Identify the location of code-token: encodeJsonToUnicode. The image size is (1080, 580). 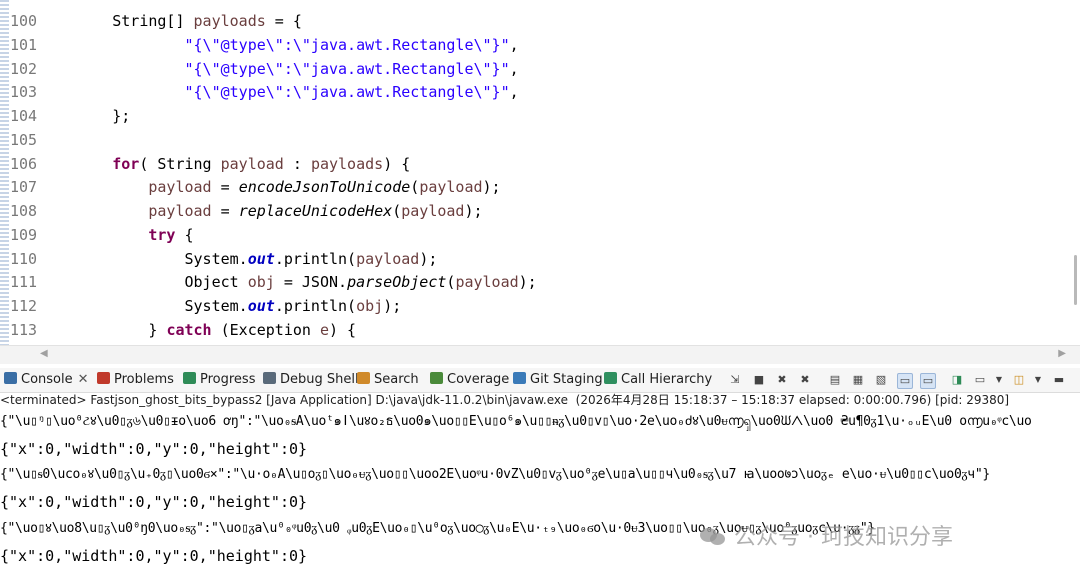
(324, 187).